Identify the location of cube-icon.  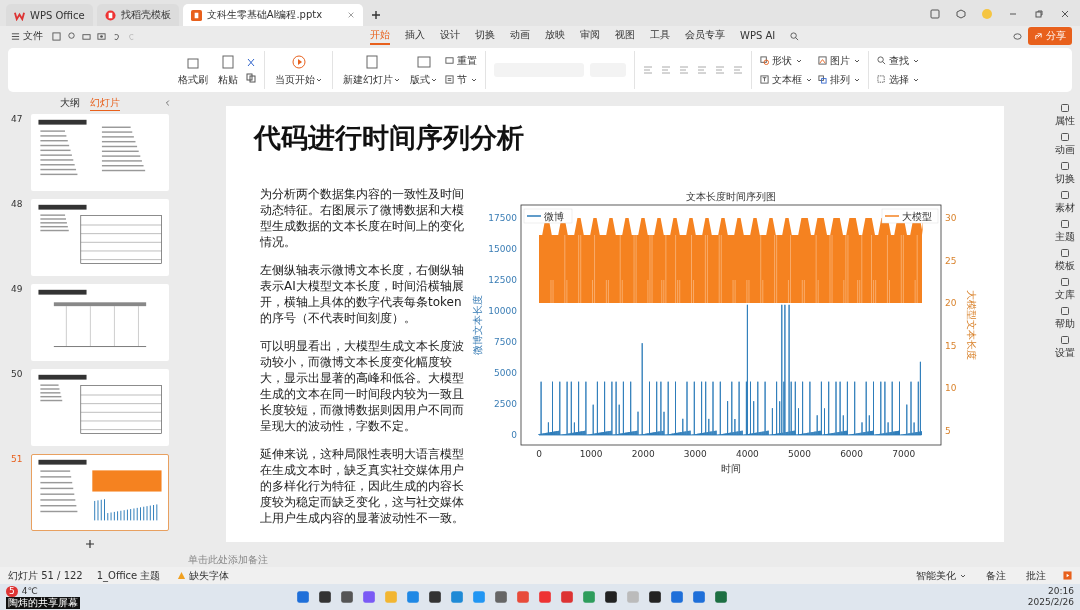
(961, 14).